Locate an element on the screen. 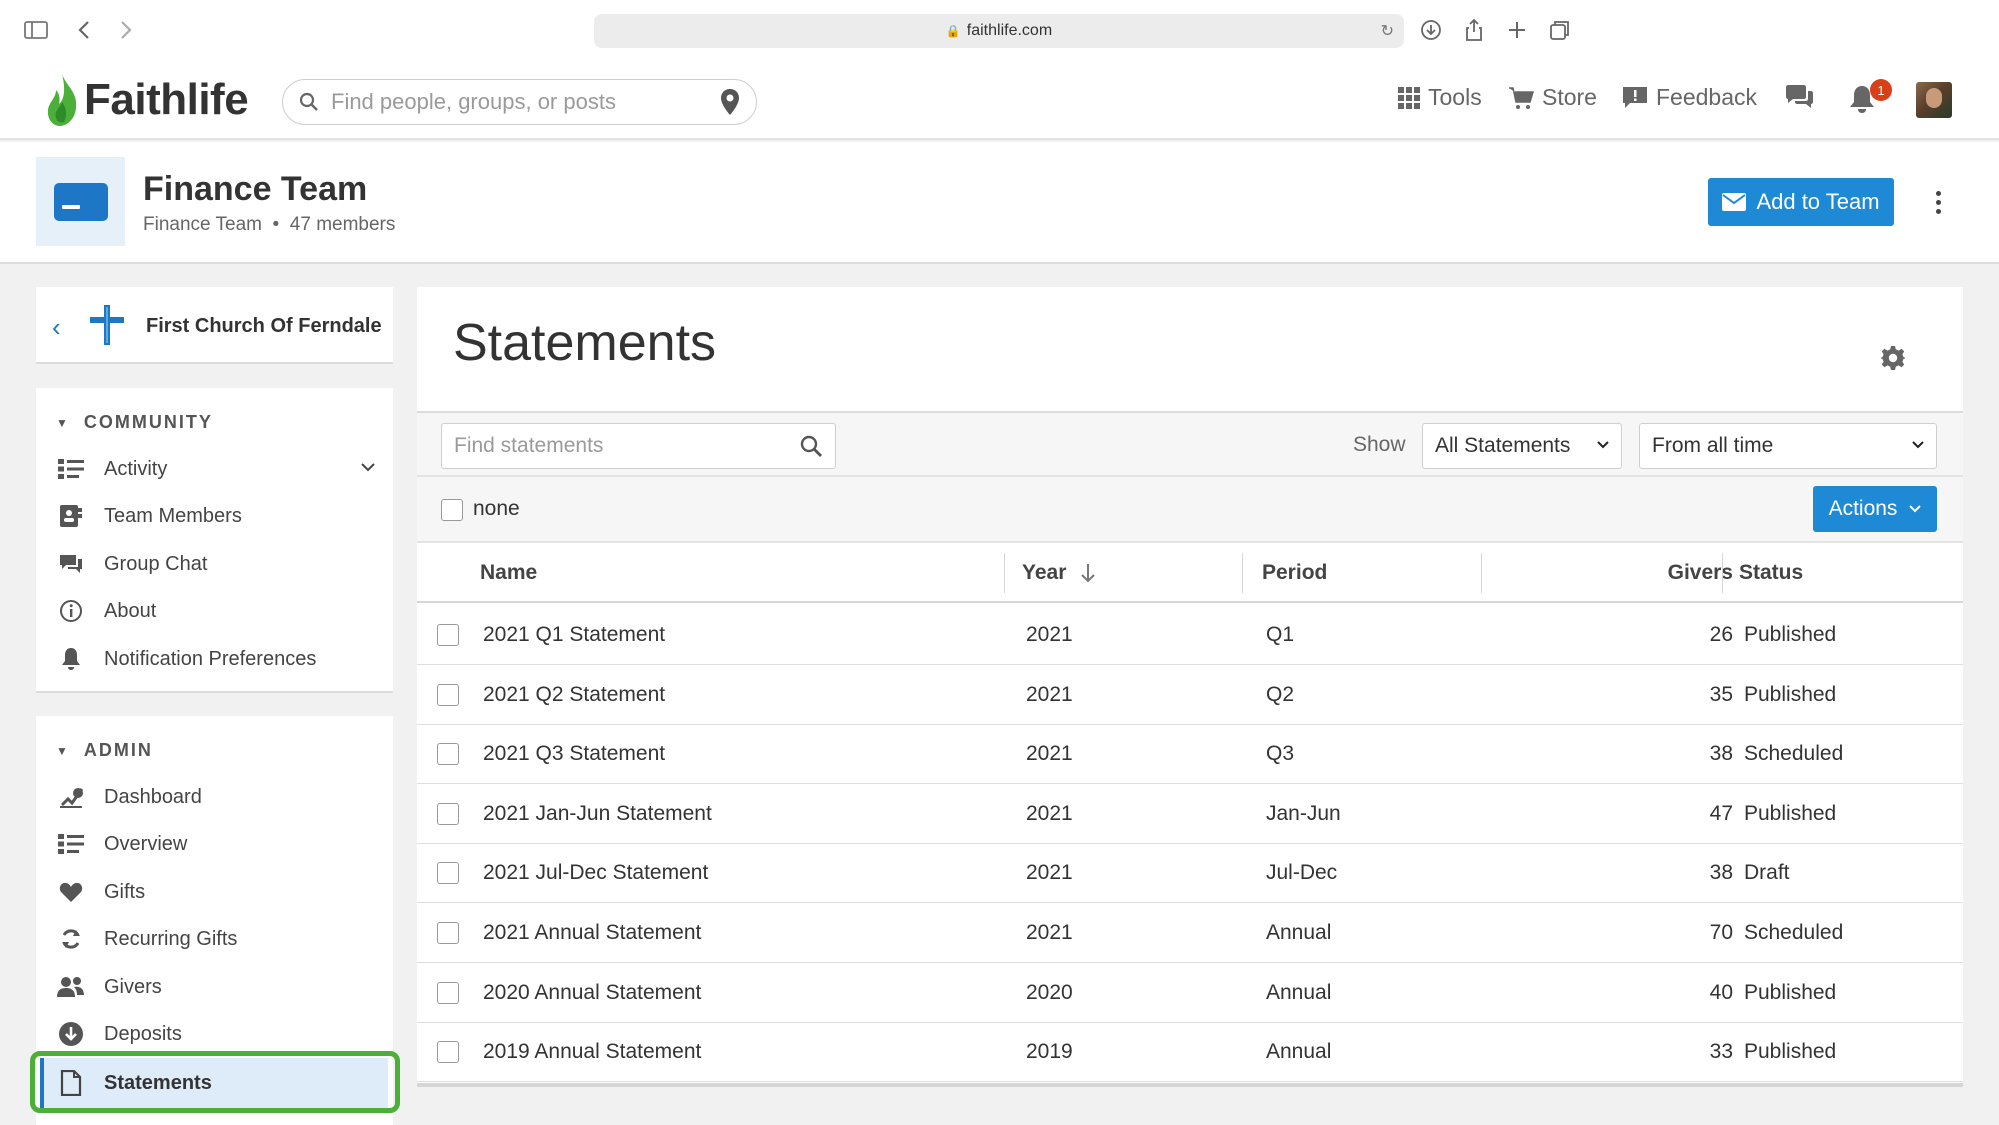 This screenshot has width=1999, height=1125. new-tab-icon is located at coordinates (1517, 30).